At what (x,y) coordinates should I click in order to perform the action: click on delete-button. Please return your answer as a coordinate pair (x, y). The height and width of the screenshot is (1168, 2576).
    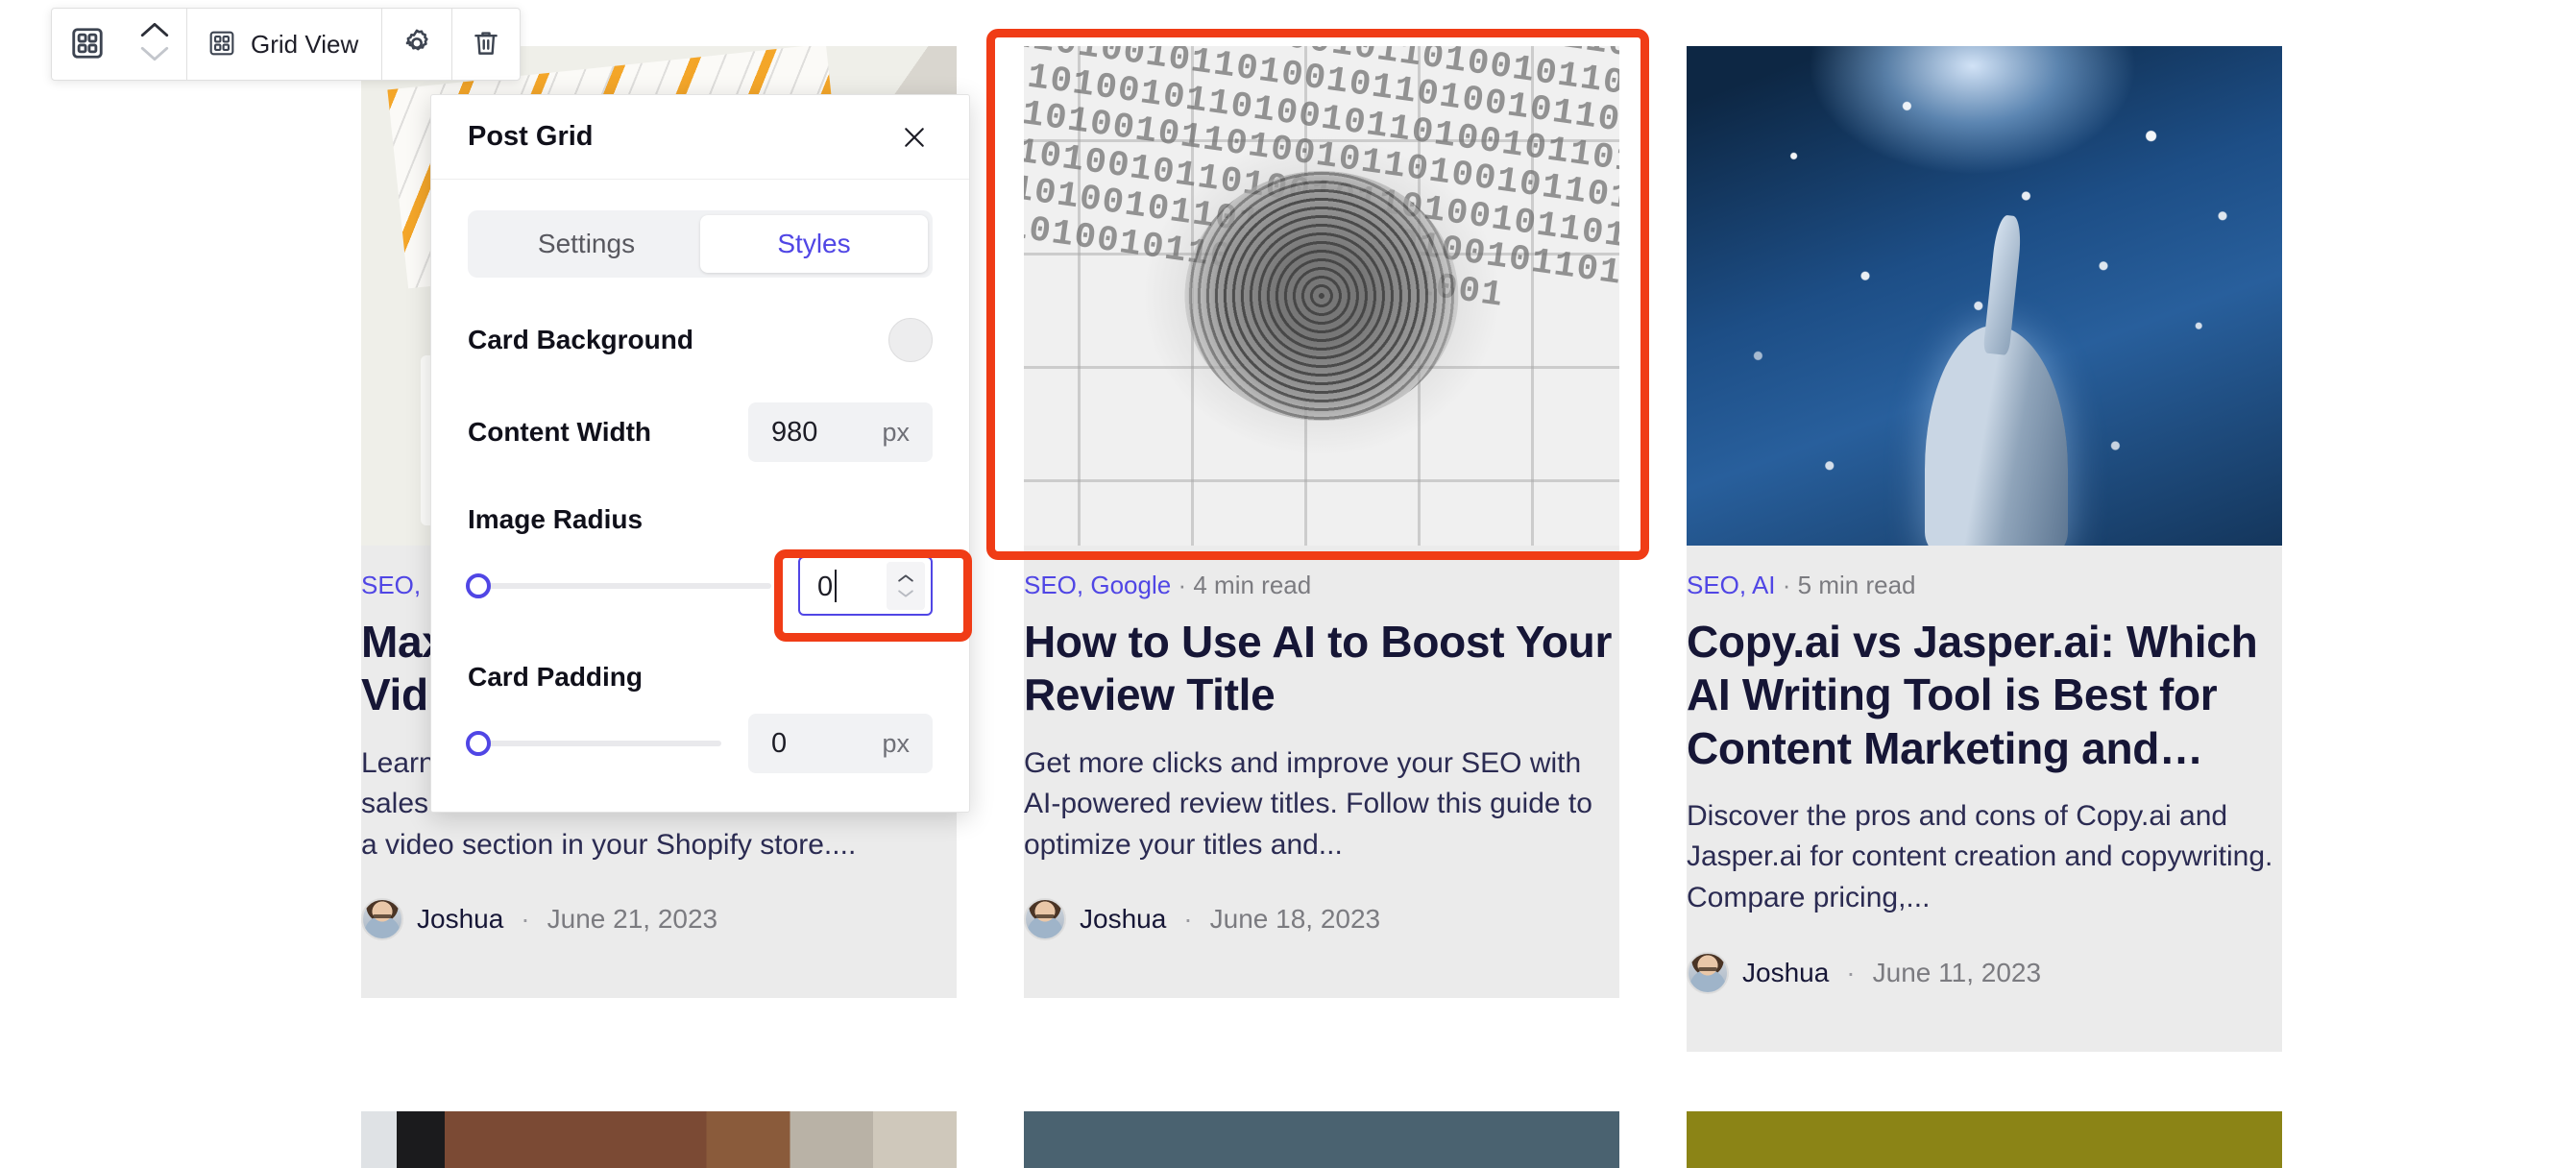
    Looking at the image, I should click on (486, 44).